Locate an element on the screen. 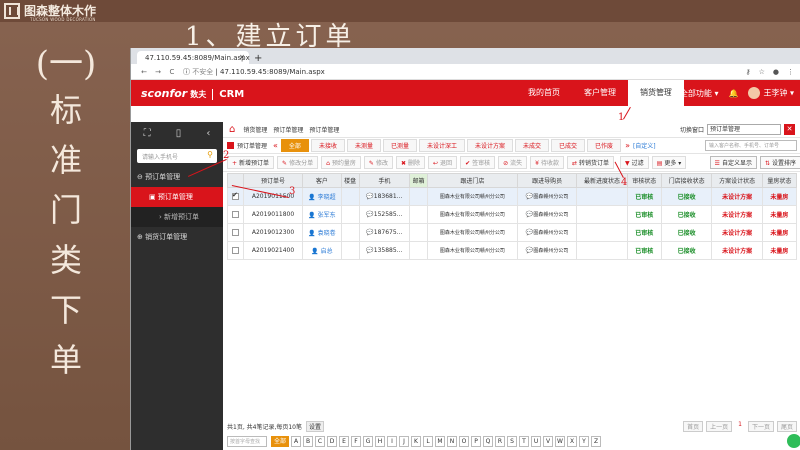 This screenshot has width=800, height=450. letter-search-input: 按首字母查找 is located at coordinates (247, 441).